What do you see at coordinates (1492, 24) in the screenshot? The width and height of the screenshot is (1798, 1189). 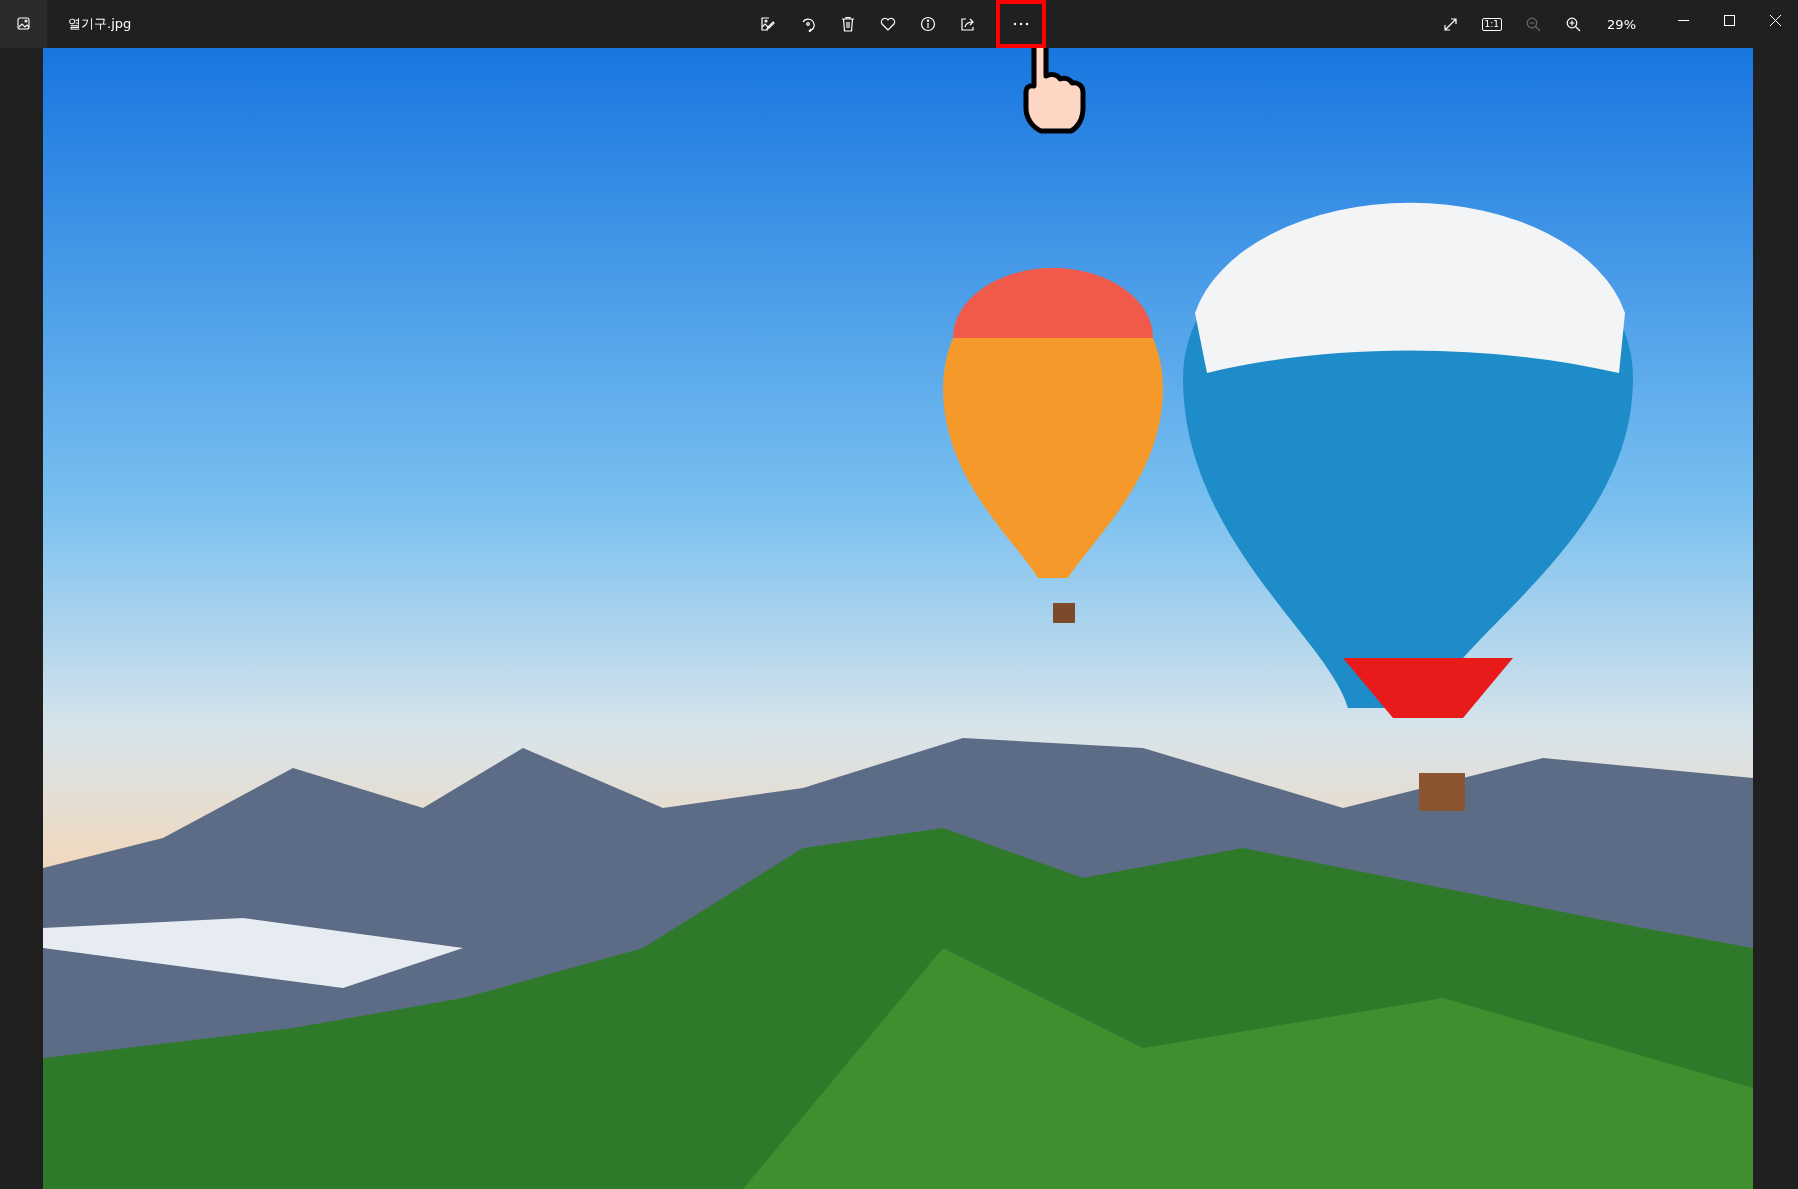 I see `actual-size-button: 1:1` at bounding box center [1492, 24].